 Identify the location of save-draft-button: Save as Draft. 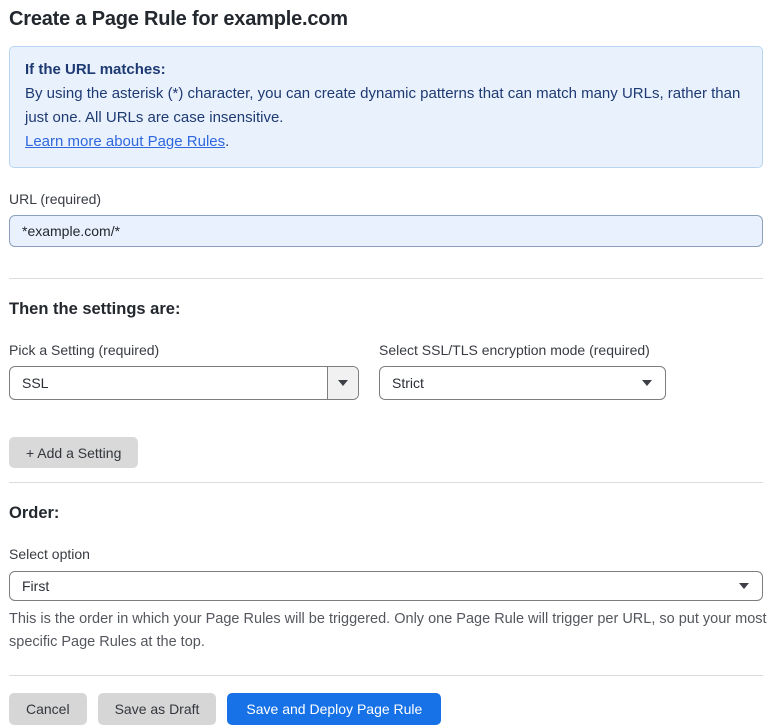
(157, 709).